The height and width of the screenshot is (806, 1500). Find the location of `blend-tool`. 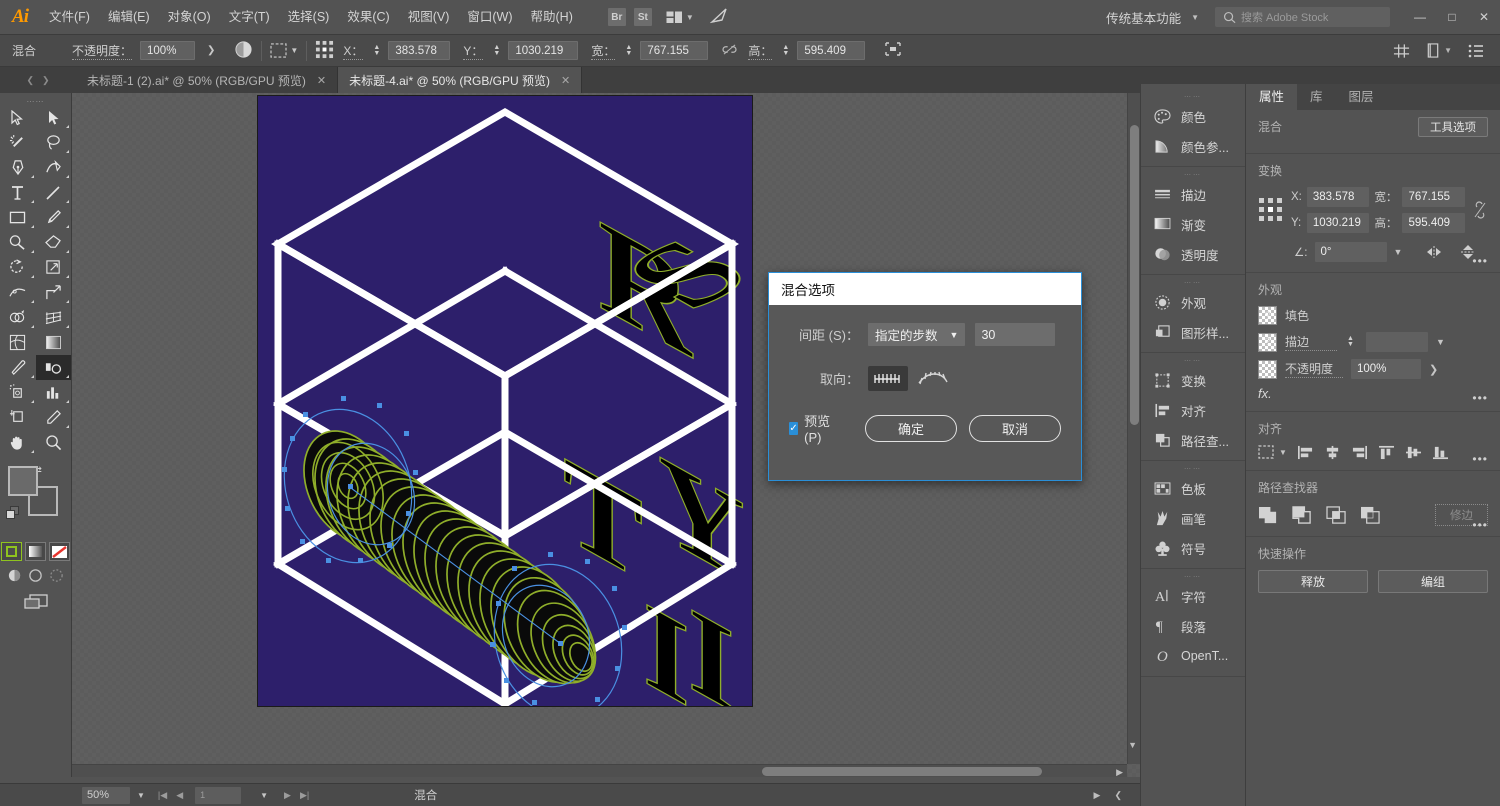

blend-tool is located at coordinates (53, 367).